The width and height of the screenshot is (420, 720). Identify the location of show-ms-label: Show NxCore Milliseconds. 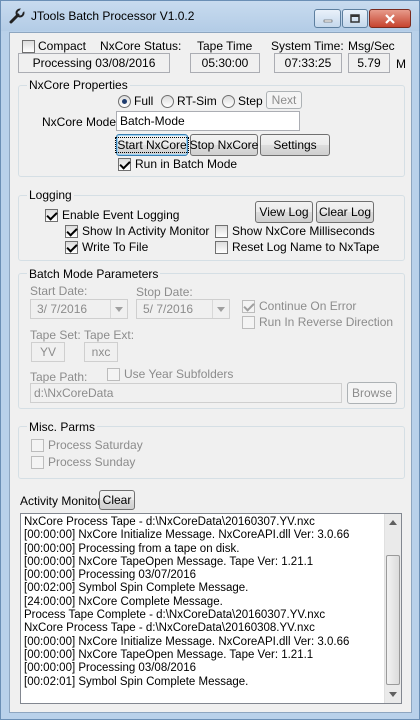
(303, 231).